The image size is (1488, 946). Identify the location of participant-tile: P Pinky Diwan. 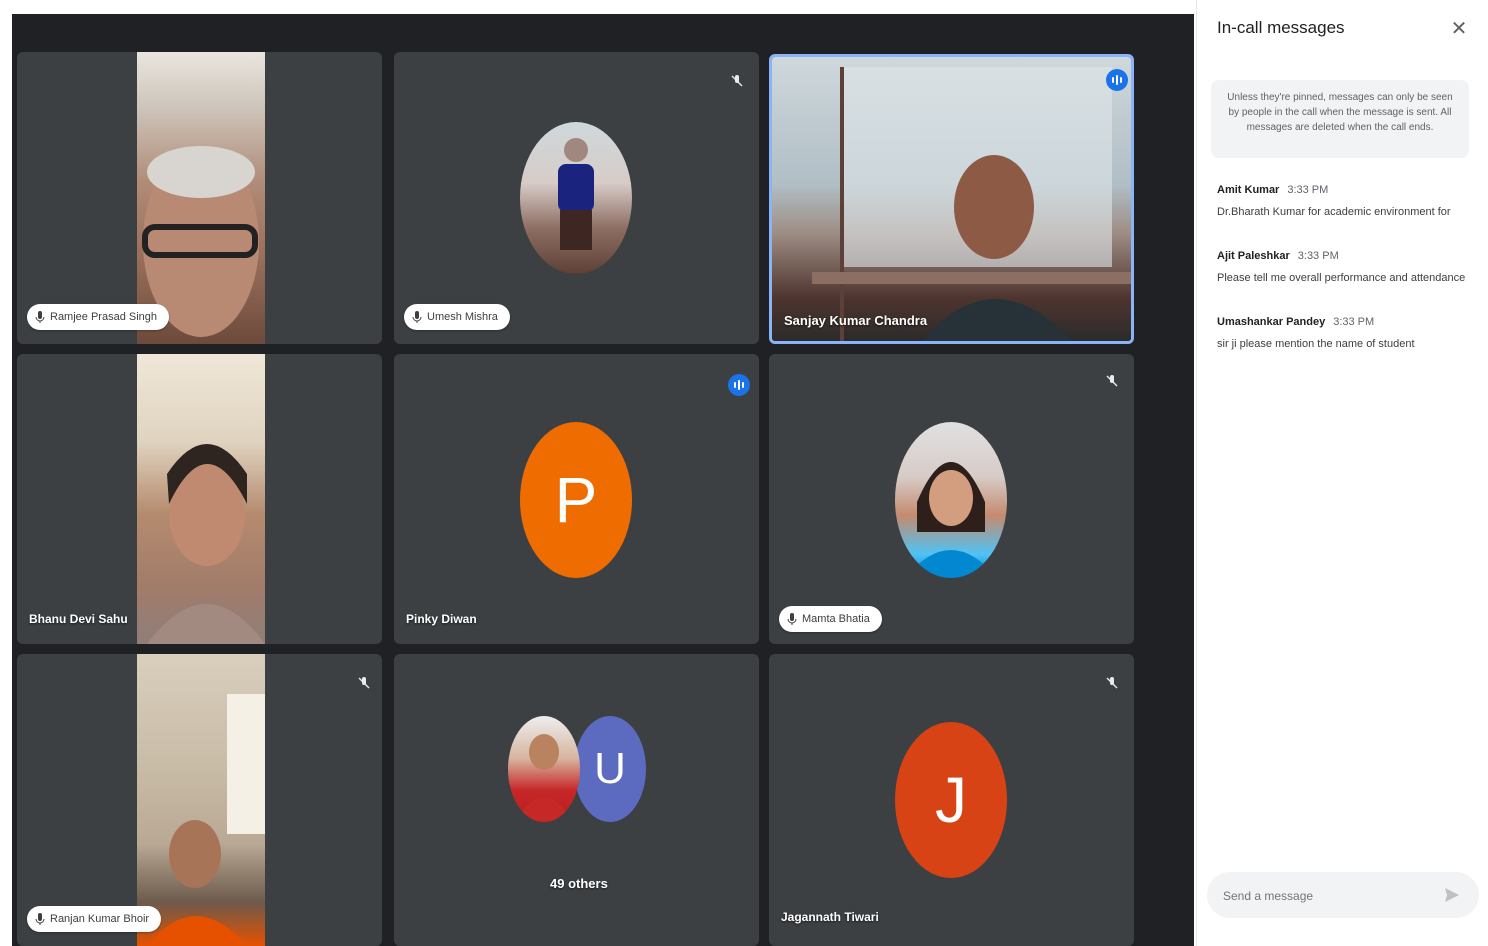
(576, 499).